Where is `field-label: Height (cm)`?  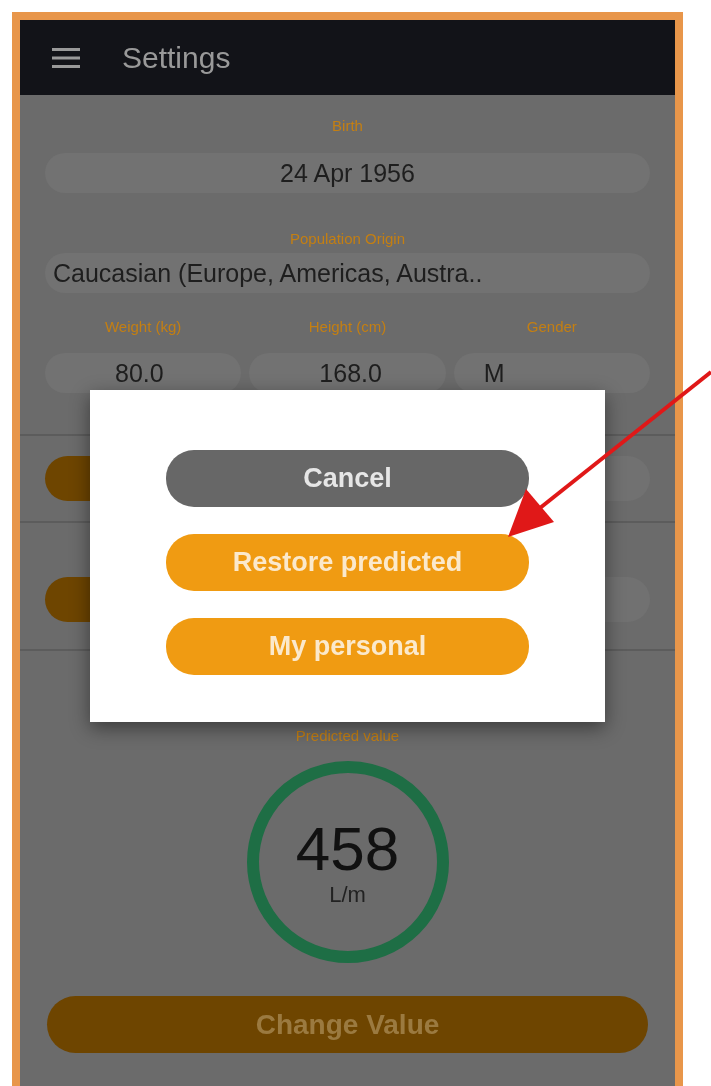 field-label: Height (cm) is located at coordinates (347, 327).